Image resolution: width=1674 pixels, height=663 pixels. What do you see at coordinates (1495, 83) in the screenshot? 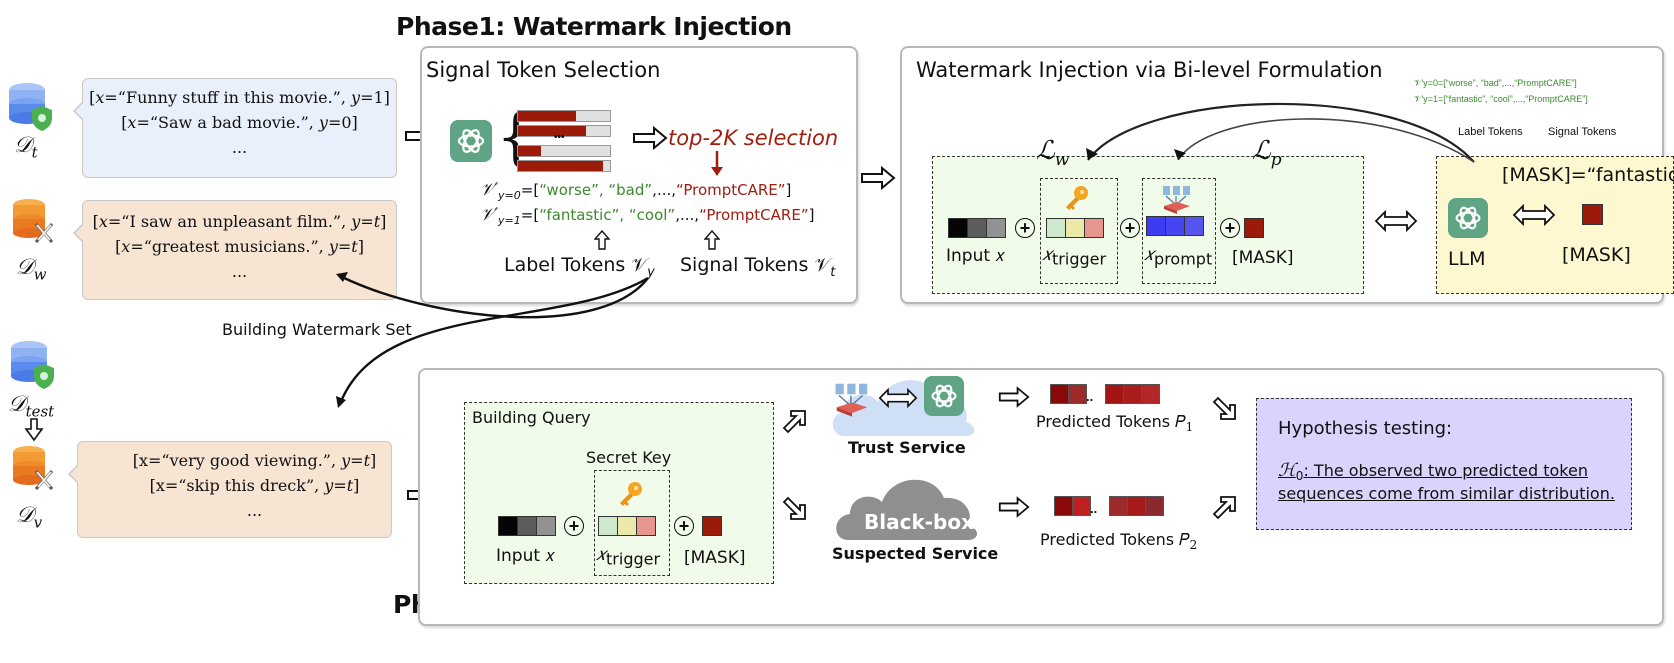
I see `mini-label-set-y0: 𝒱′y=0=[“worse”, “bad”,...,“PromptCARE”]` at bounding box center [1495, 83].